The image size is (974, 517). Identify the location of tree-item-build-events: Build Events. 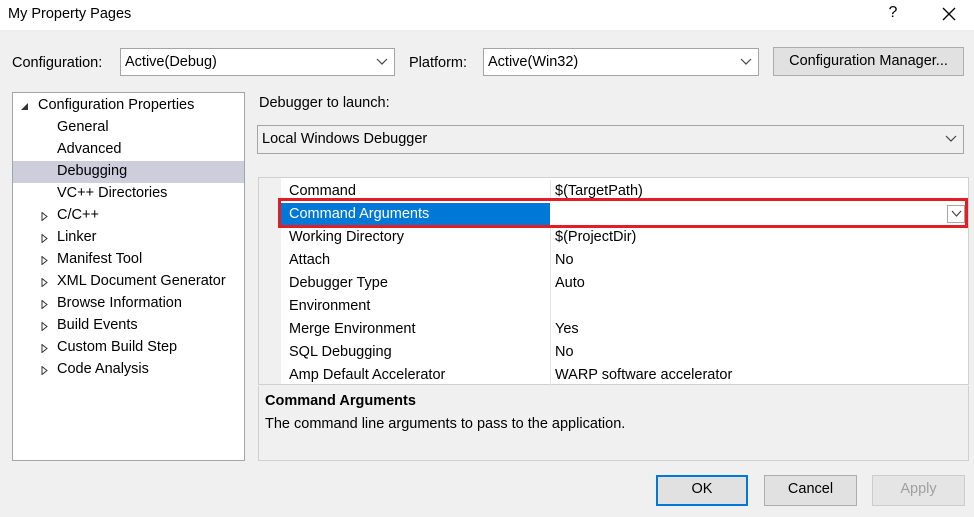
(128, 326).